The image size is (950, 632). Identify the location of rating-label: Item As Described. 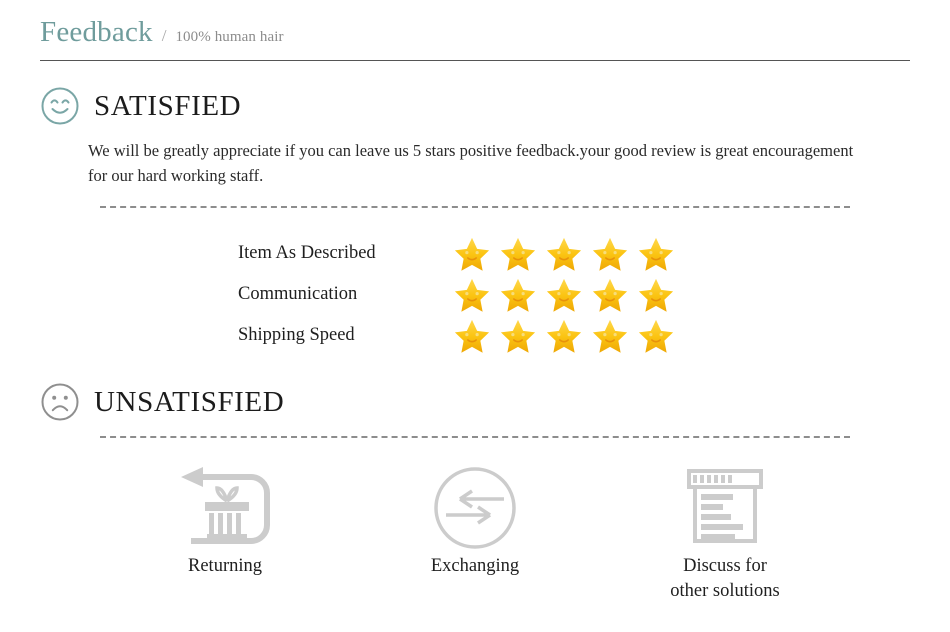
(307, 253).